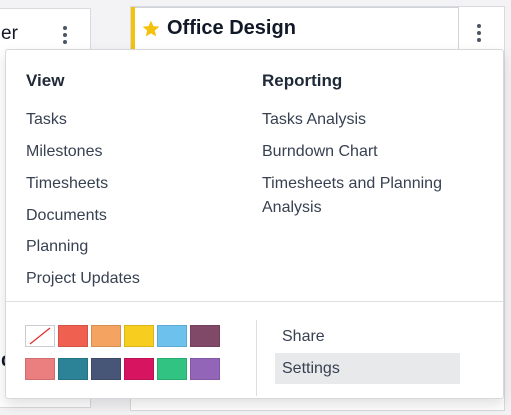 Image resolution: width=511 pixels, height=415 pixels. I want to click on color-swatch-none, so click(40, 336).